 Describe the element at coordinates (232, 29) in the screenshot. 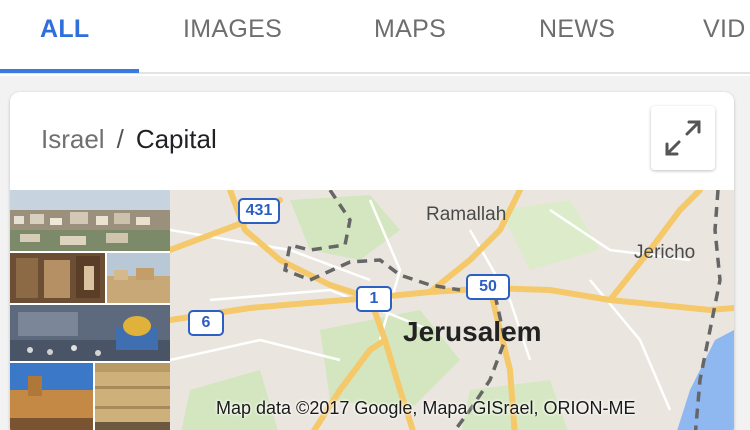

I see `tab-images: IMAGES` at that location.